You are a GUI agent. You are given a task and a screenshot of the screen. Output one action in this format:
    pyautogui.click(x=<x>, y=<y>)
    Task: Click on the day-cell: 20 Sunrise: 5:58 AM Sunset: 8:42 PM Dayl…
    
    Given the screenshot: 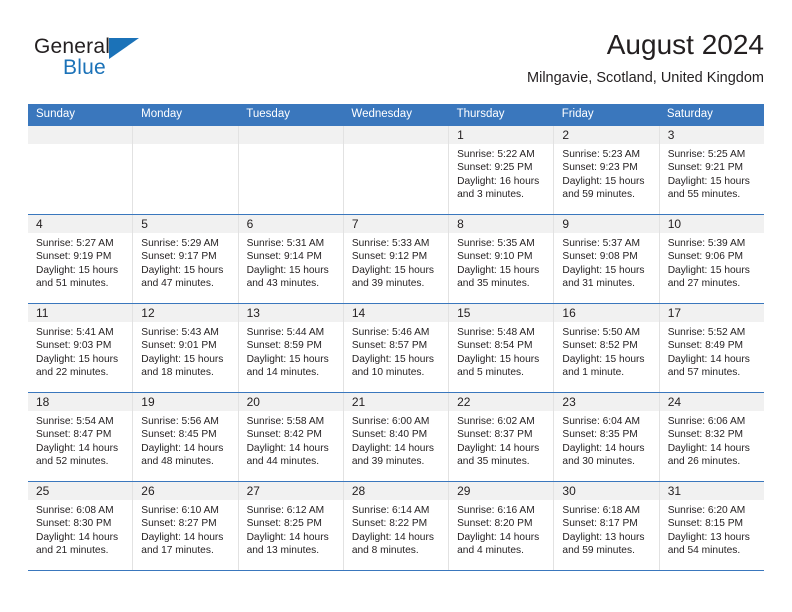 What is the action you would take?
    pyautogui.click(x=291, y=437)
    